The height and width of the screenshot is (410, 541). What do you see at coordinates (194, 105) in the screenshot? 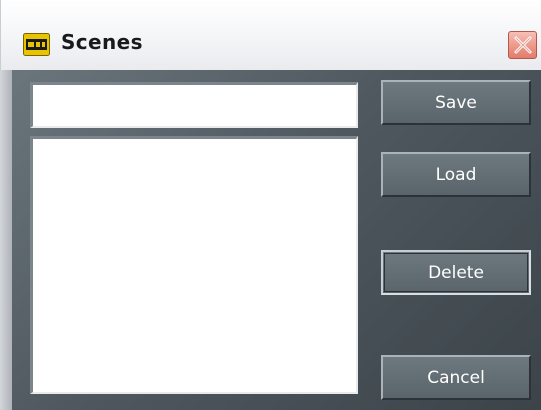
I see `scene-name-input` at bounding box center [194, 105].